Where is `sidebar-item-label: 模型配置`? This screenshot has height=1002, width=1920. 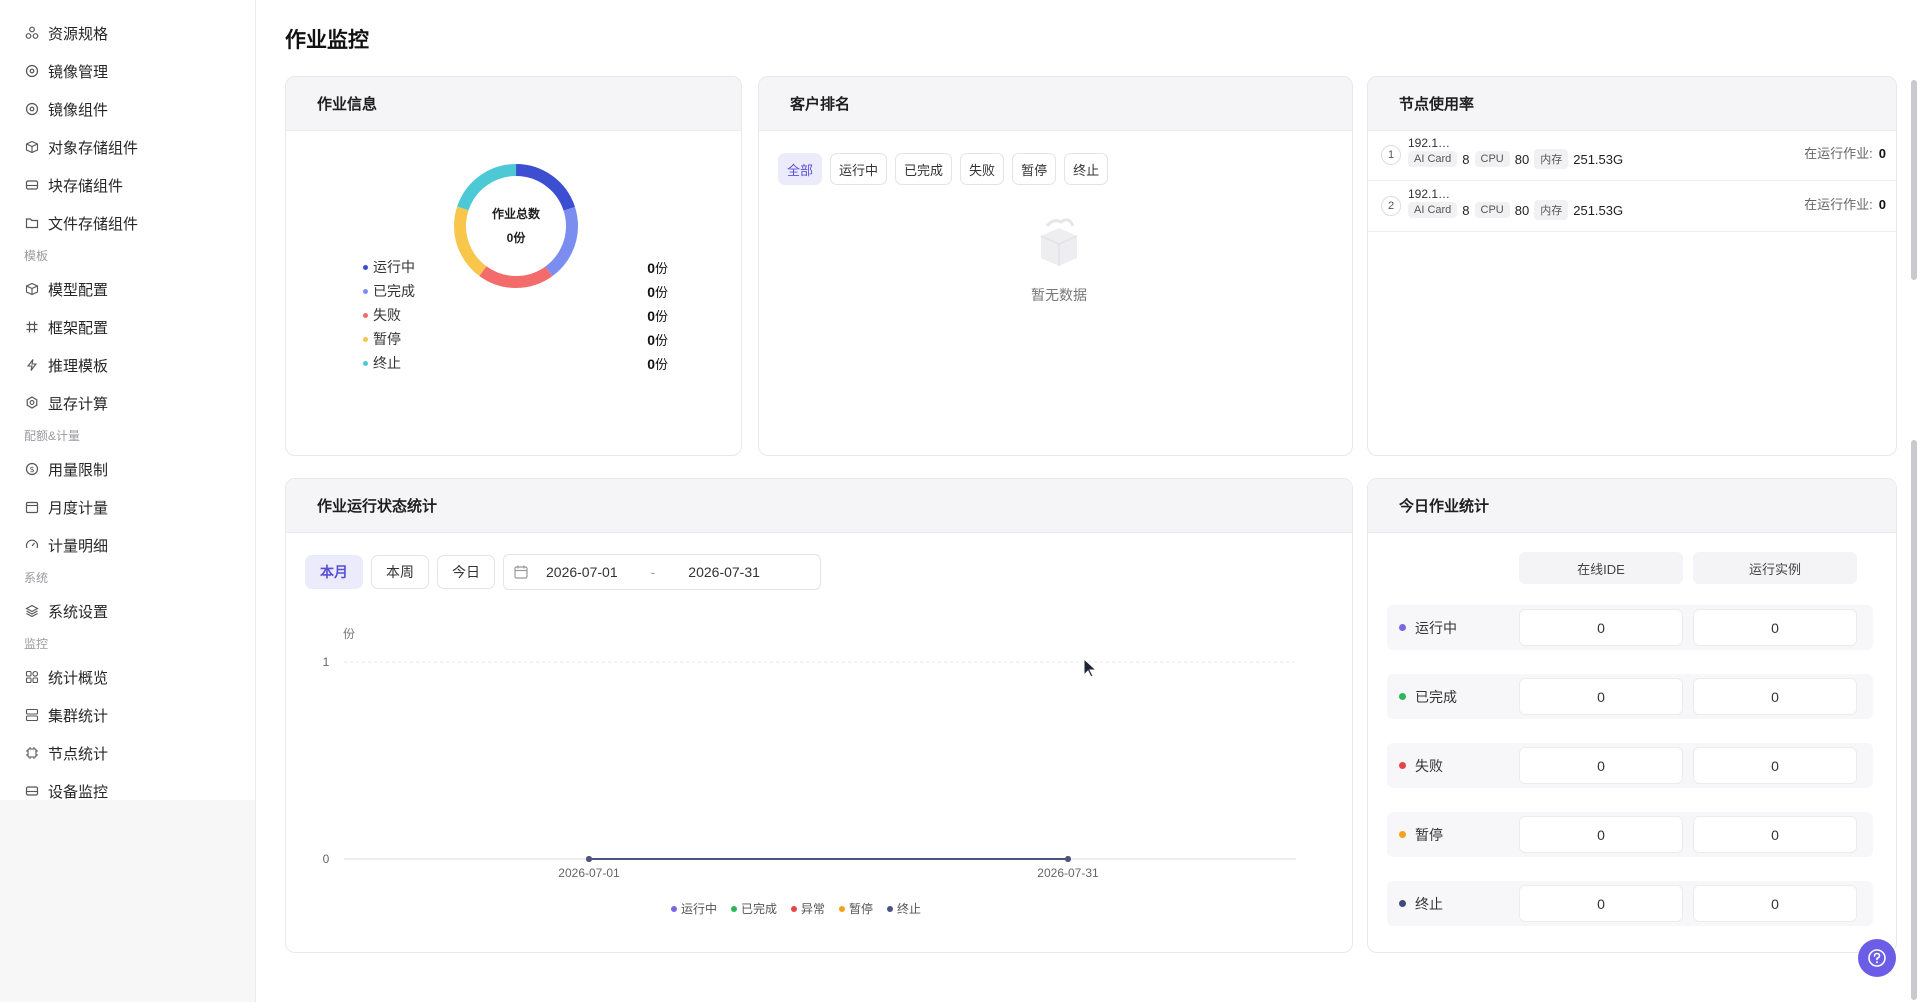
sidebar-item-label: 模型配置 is located at coordinates (78, 290).